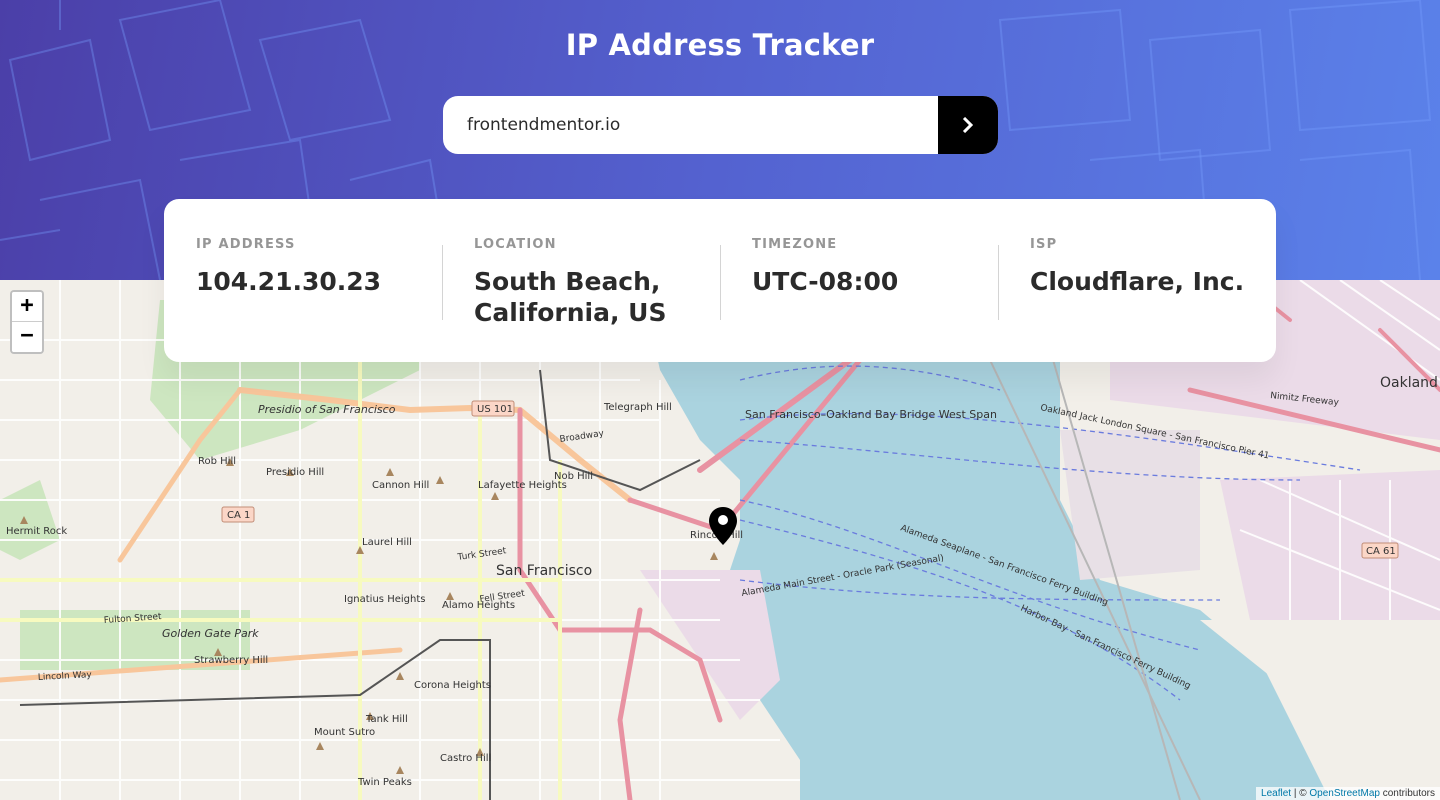 This screenshot has width=1440, height=800. I want to click on label-rob-hill: Rob Hill, so click(217, 461).